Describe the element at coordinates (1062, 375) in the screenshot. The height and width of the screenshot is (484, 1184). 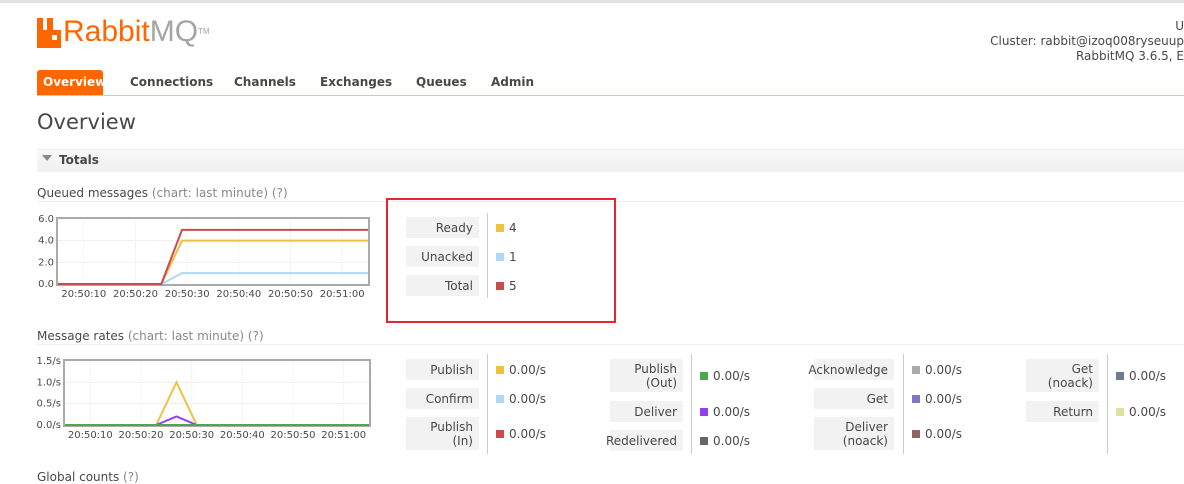
I see `legend-label-get-noack: Get (noack)` at that location.